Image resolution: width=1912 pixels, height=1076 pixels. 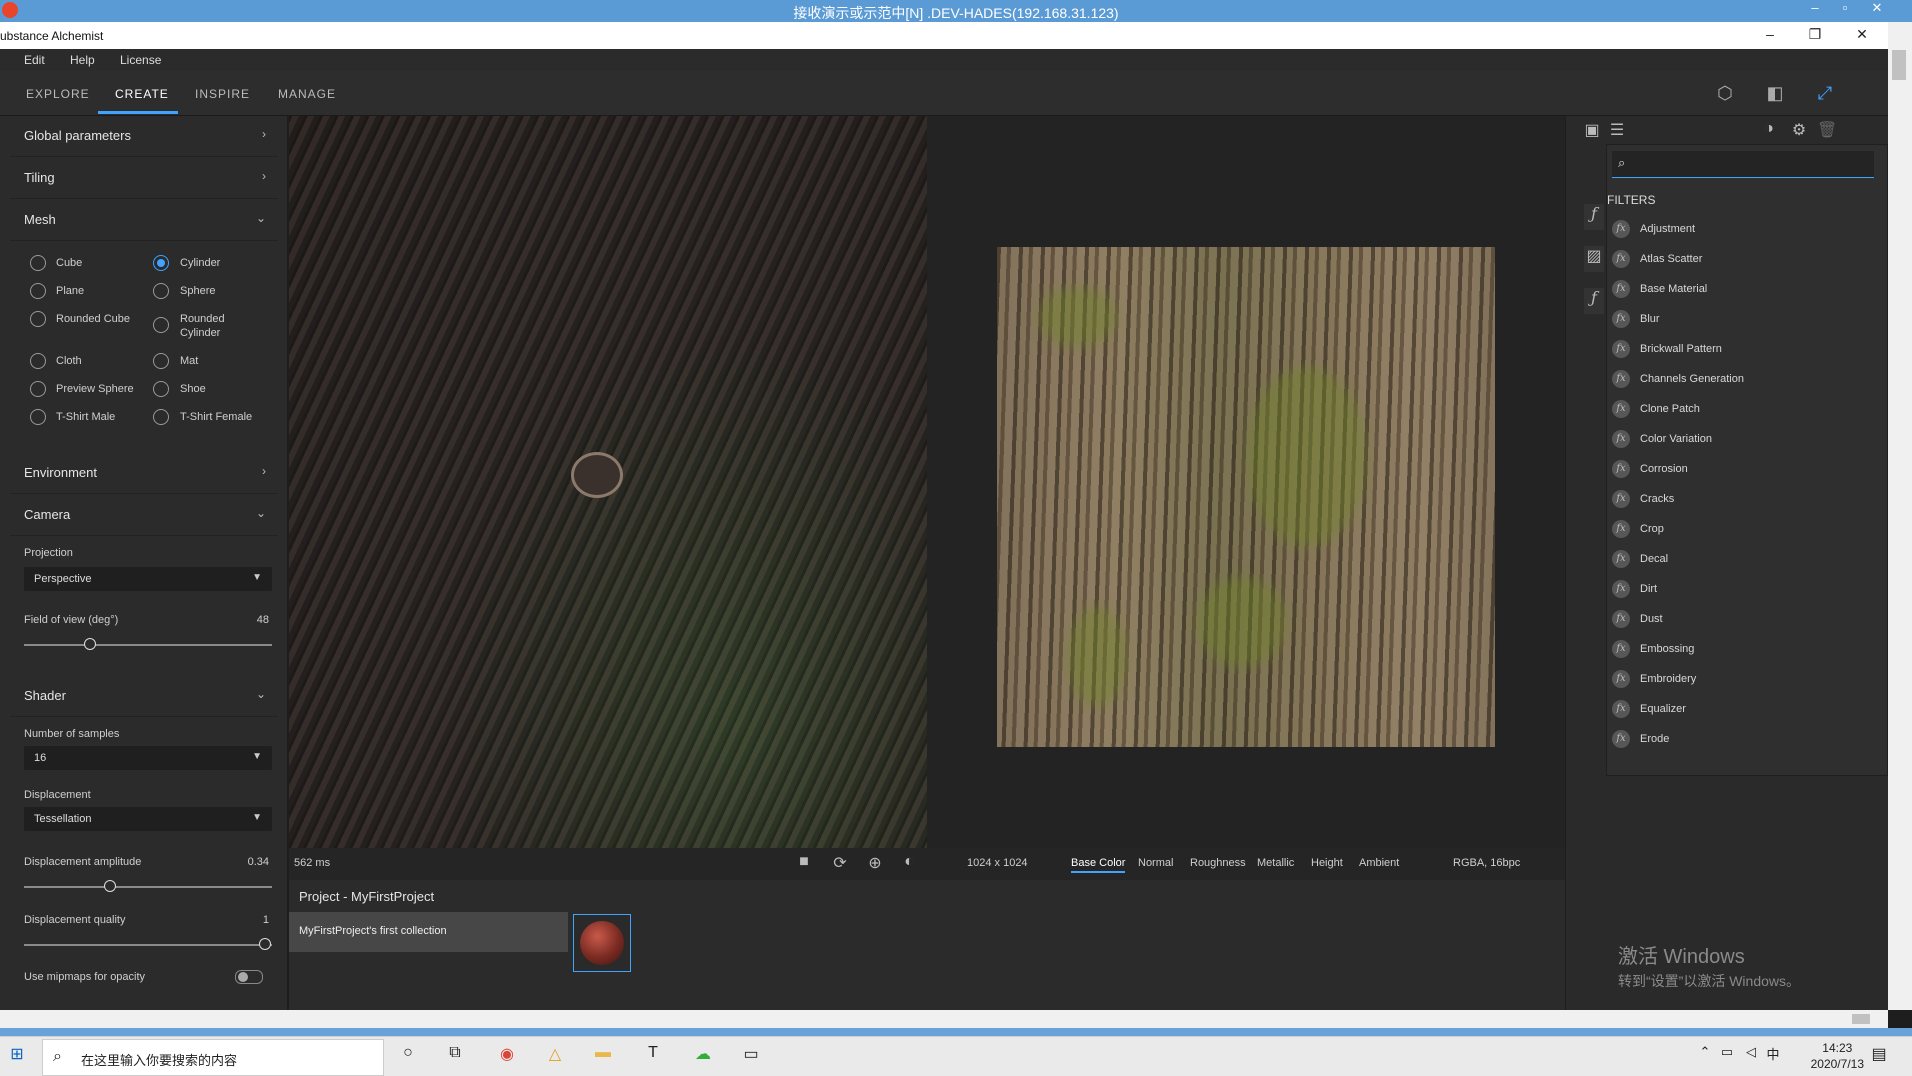 What do you see at coordinates (148, 945) in the screenshot?
I see `disp-quality-slider-track` at bounding box center [148, 945].